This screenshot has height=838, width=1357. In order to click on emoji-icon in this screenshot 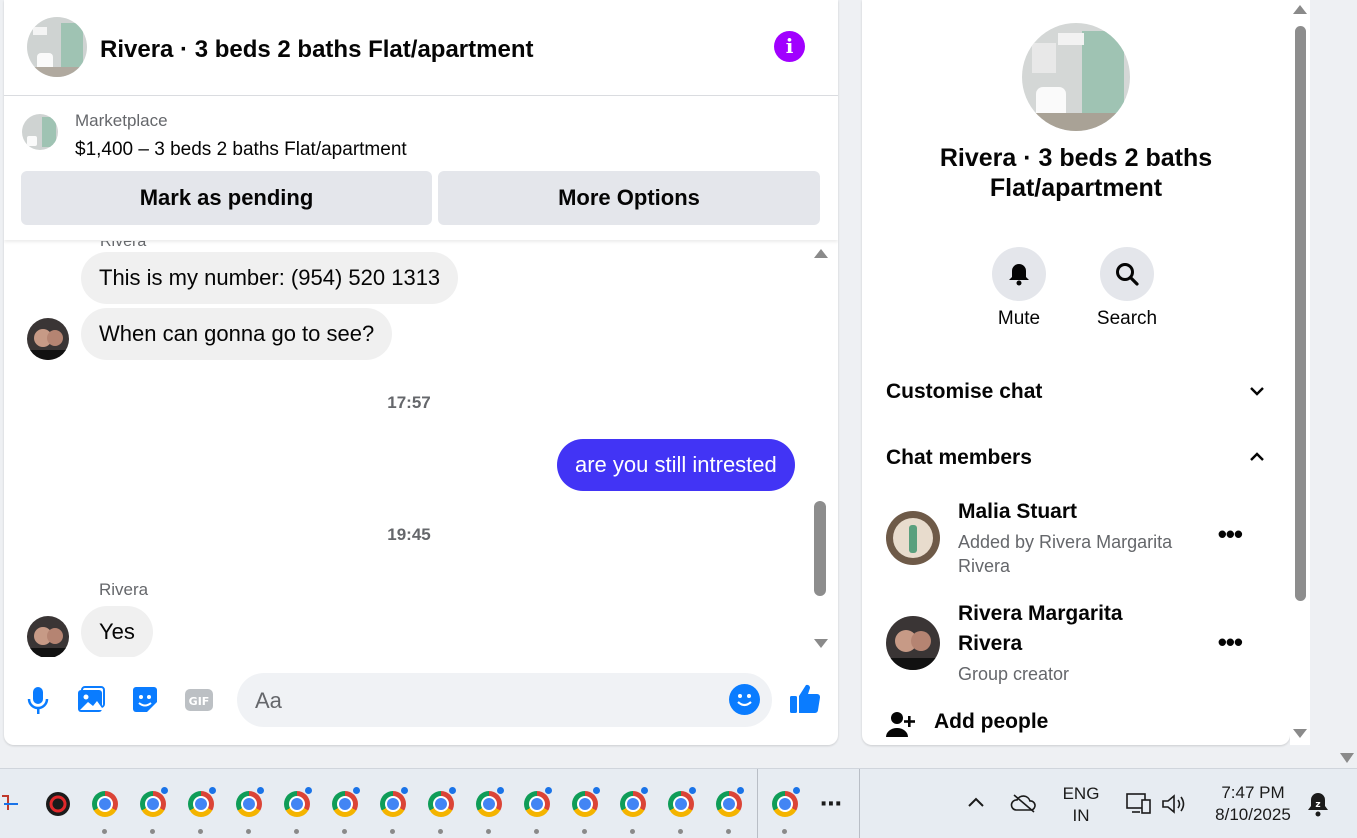, I will do `click(744, 699)`.